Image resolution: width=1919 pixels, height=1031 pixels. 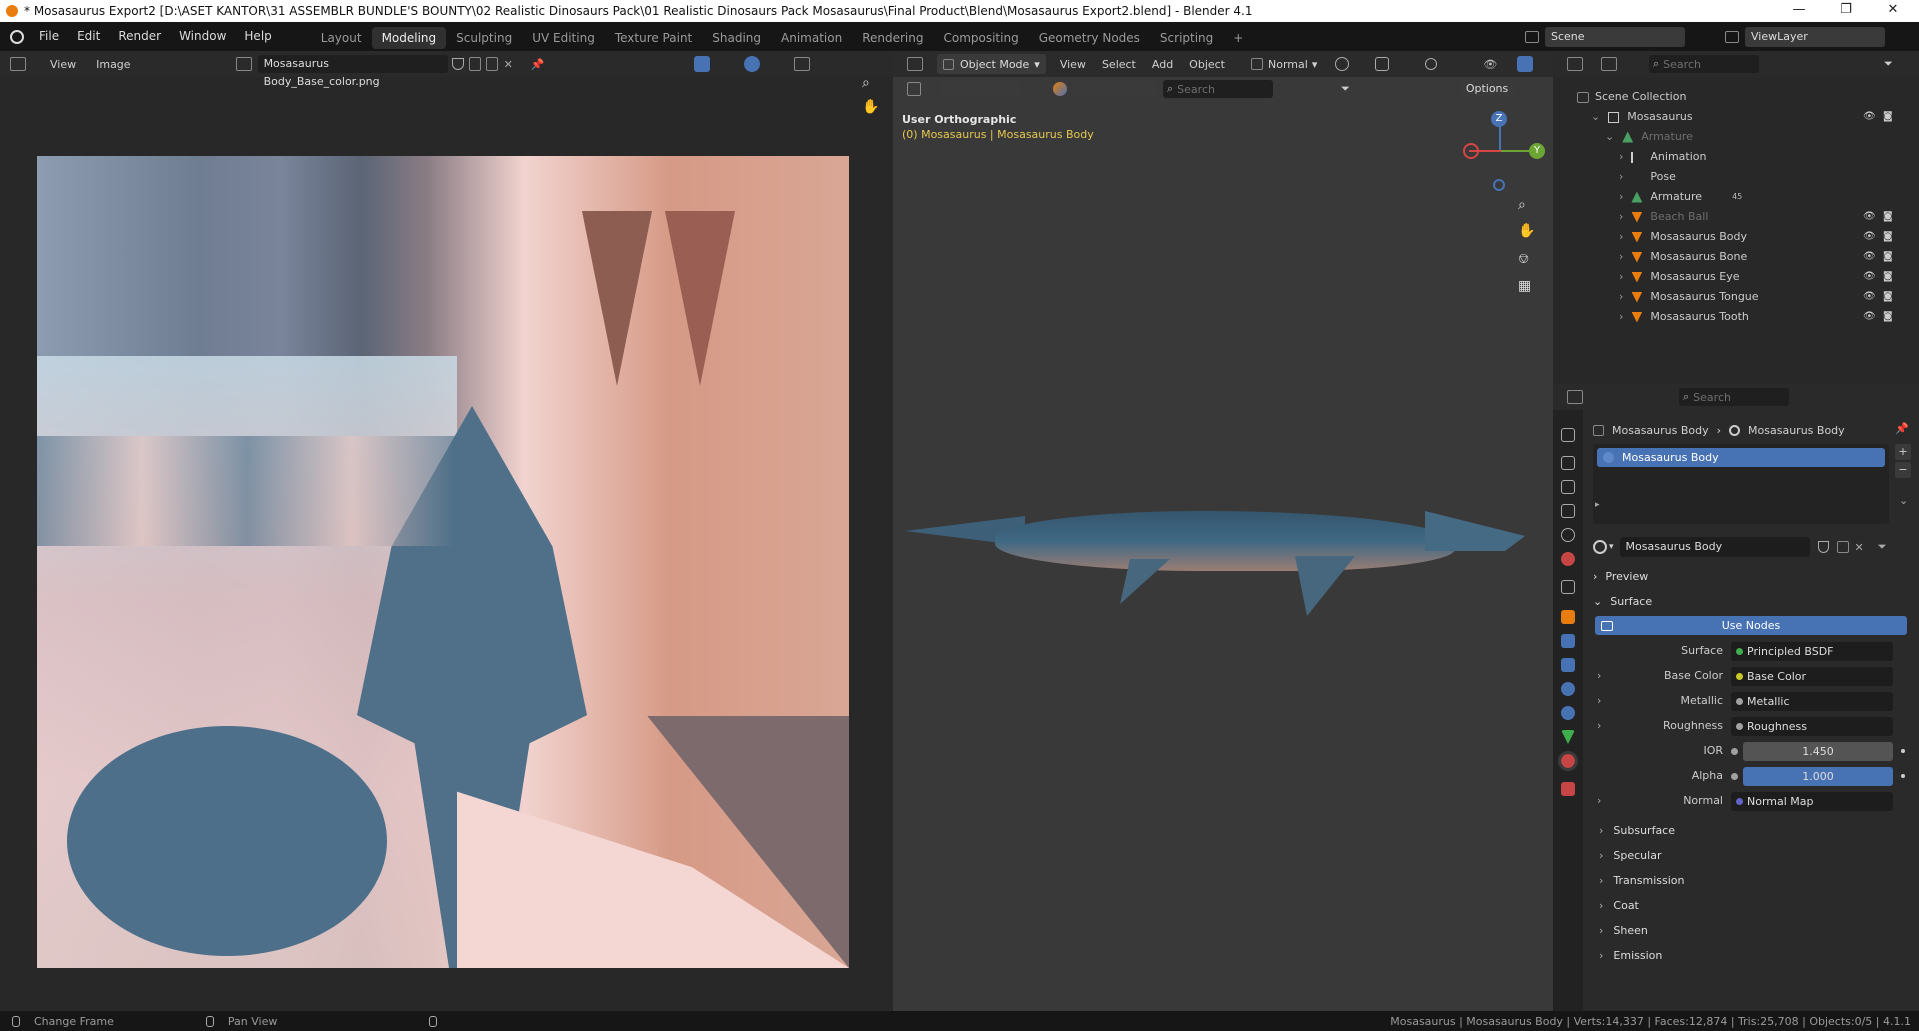 What do you see at coordinates (352, 71) in the screenshot?
I see `image-name-field: Mosasaurus Body_Base_color.png` at bounding box center [352, 71].